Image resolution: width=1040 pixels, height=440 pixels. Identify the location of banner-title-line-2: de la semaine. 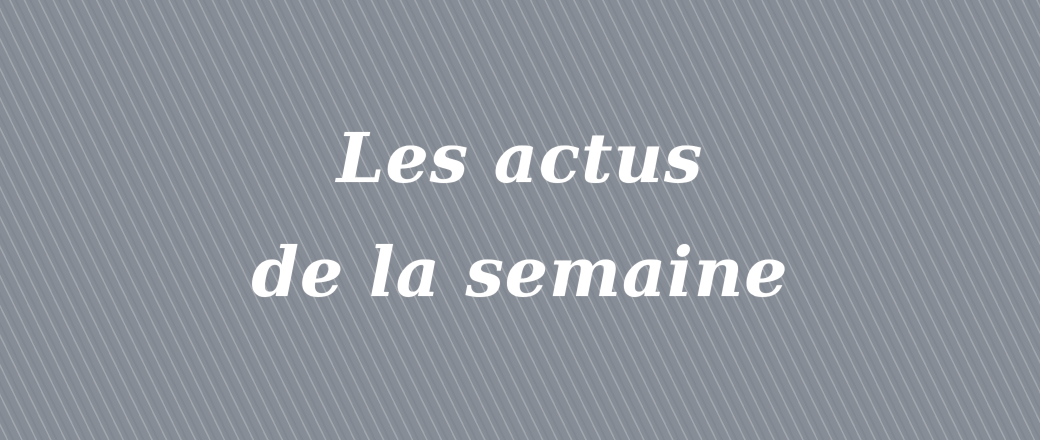
(520, 273).